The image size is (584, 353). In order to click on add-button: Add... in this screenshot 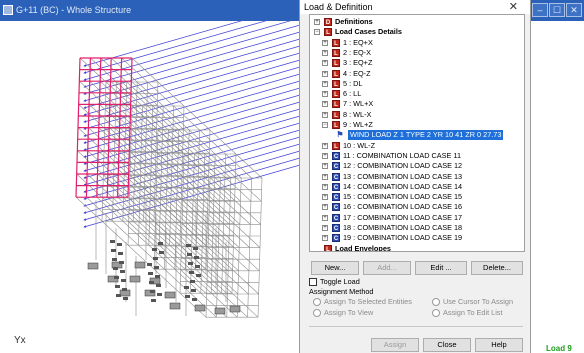, I will do `click(387, 268)`.